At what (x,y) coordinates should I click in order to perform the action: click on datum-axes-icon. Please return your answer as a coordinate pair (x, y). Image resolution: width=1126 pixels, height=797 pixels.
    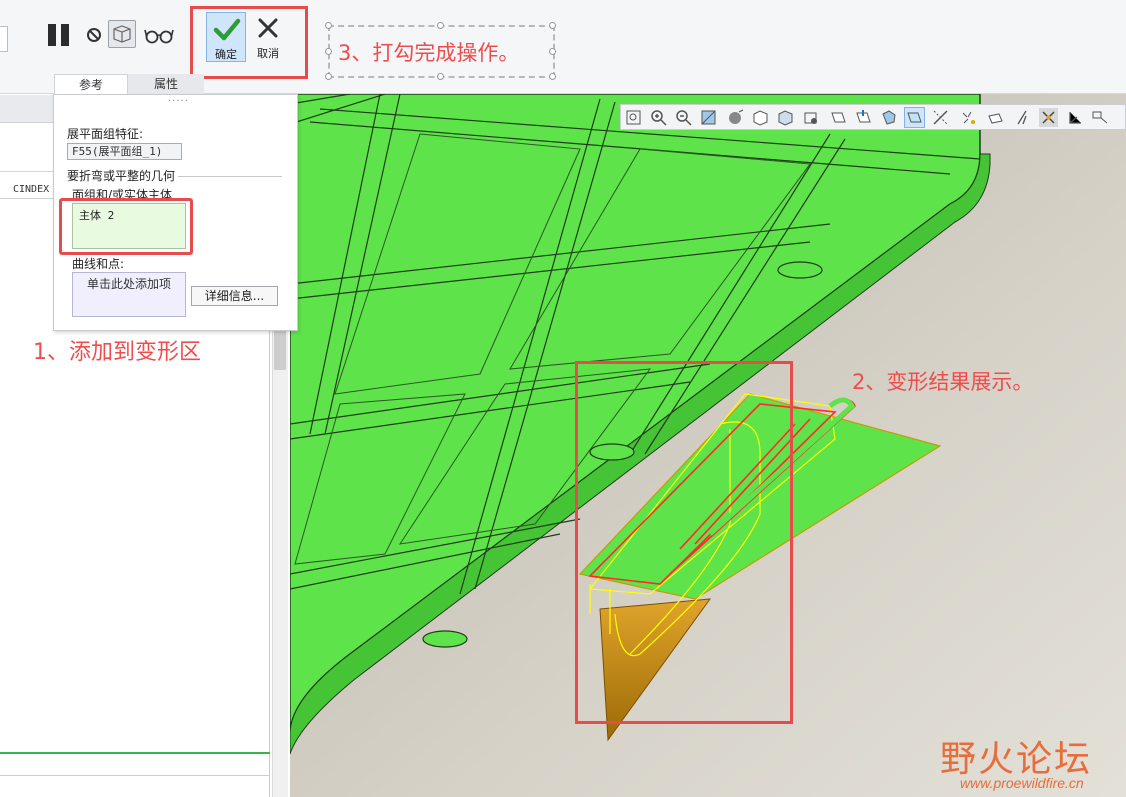
    Looking at the image, I should click on (940, 117).